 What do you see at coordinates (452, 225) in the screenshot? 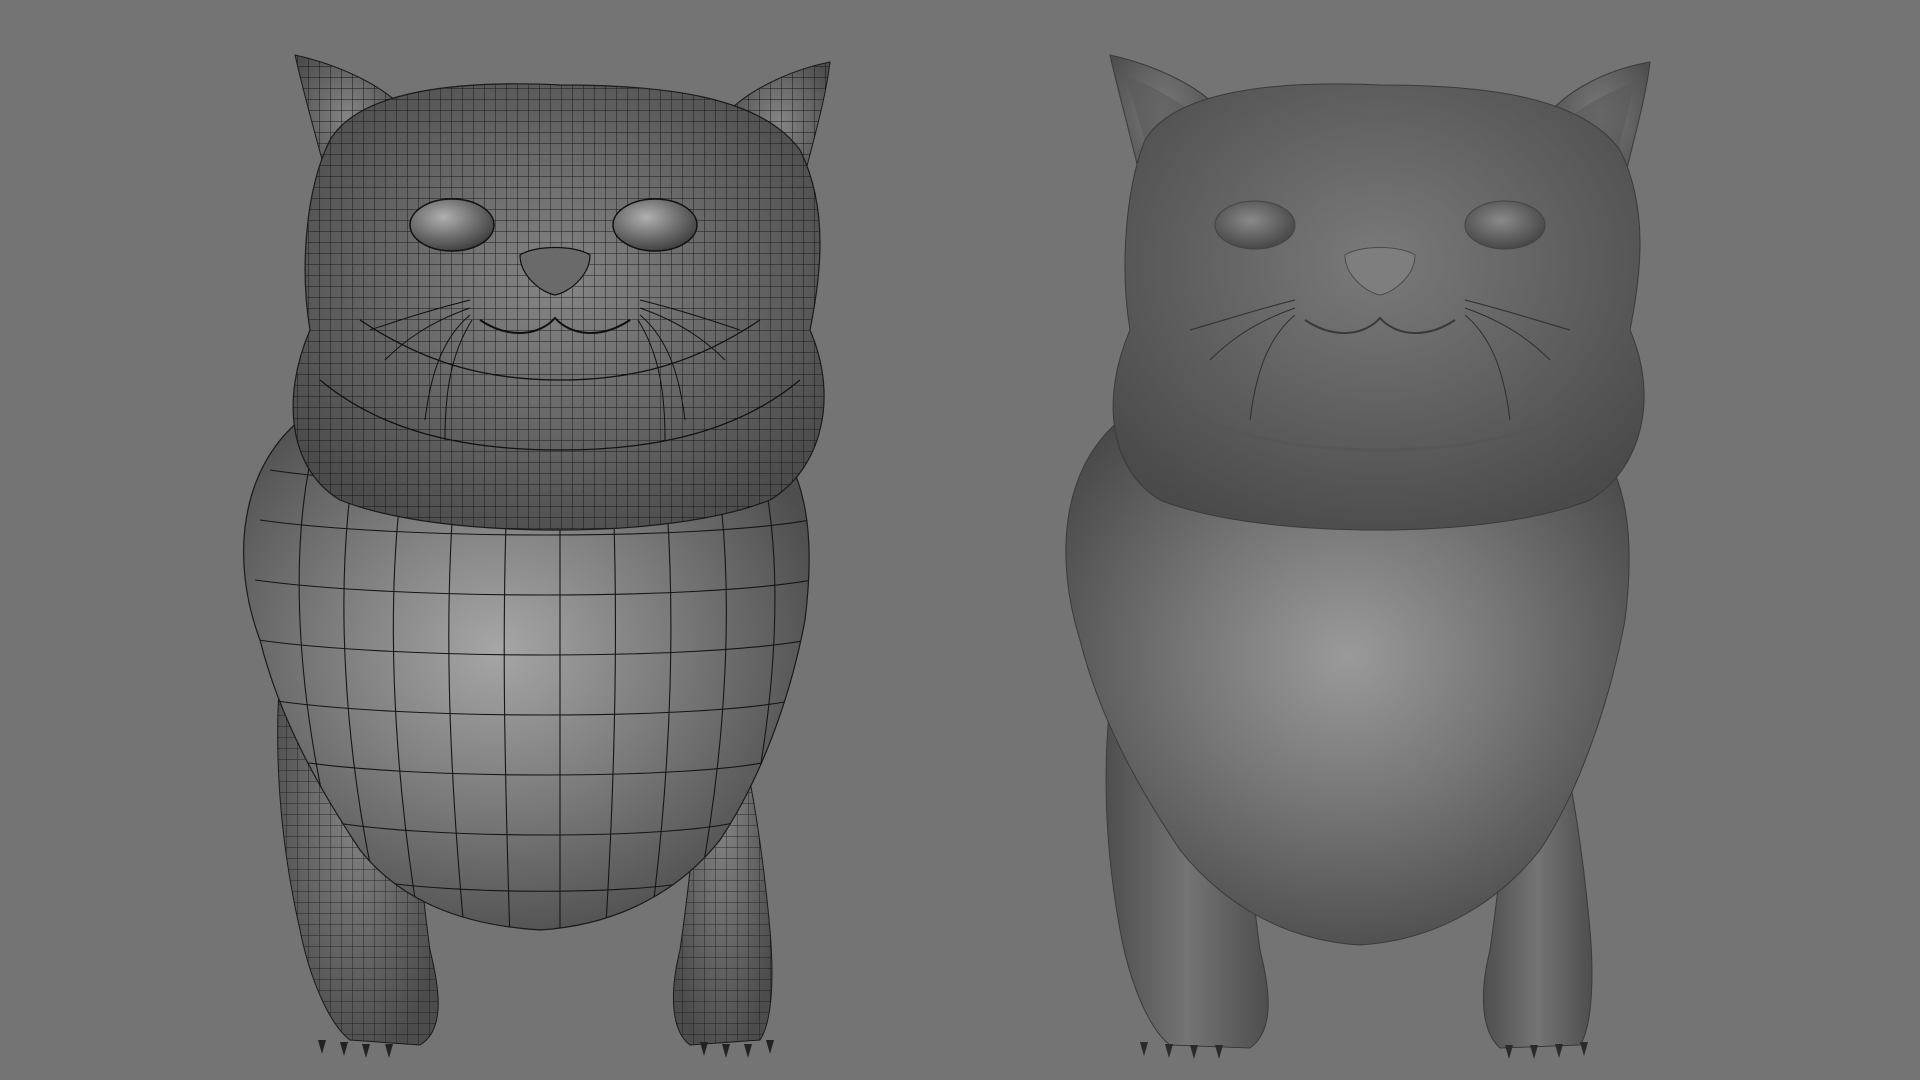
I see `left-eye` at bounding box center [452, 225].